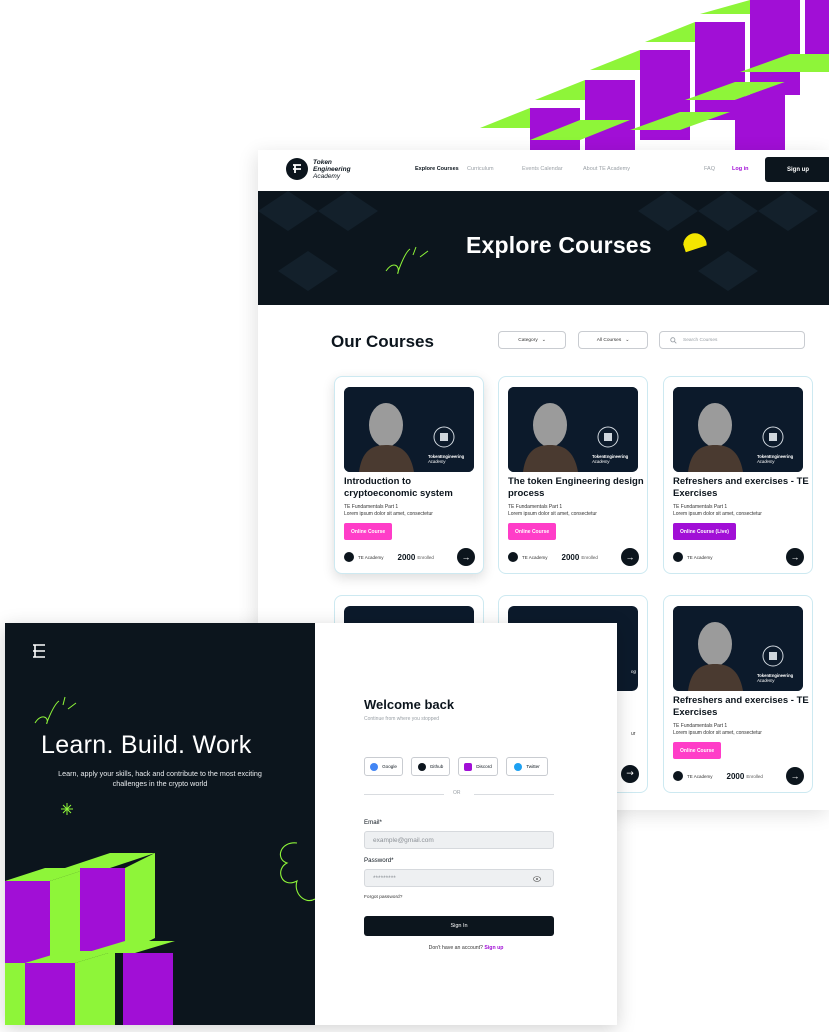 Image resolution: width=829 pixels, height=1032 pixels. I want to click on nav-faq: FAQ, so click(709, 169).